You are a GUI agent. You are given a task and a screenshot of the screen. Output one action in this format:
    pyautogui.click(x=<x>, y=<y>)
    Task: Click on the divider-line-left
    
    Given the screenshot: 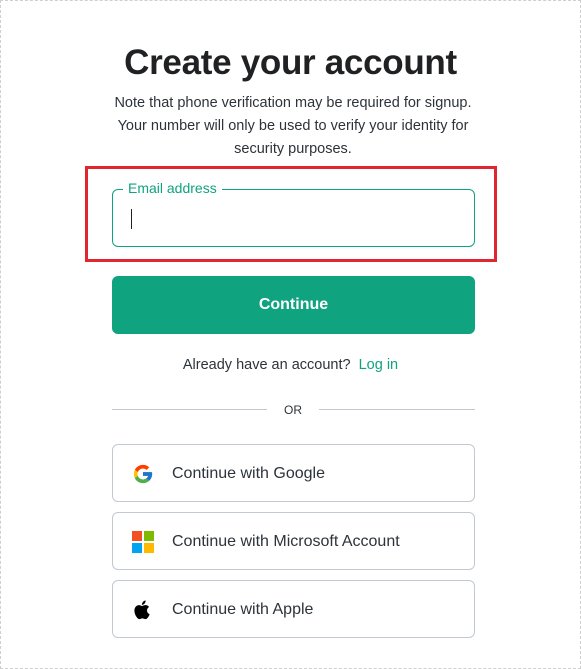 What is the action you would take?
    pyautogui.click(x=189, y=409)
    